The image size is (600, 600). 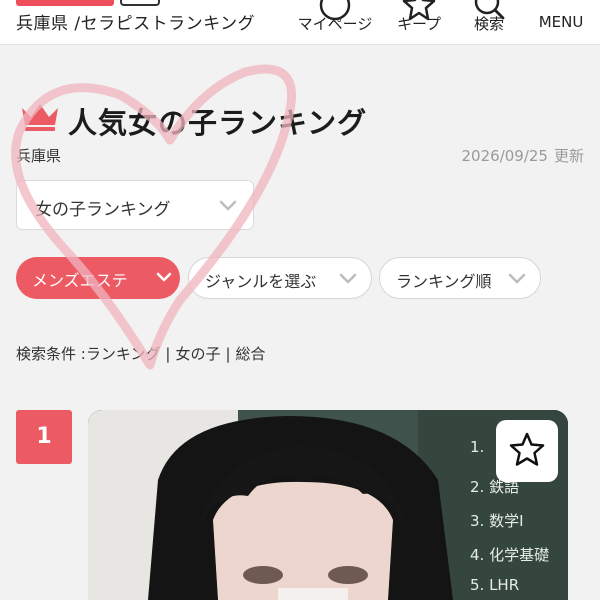 What do you see at coordinates (80, 280) in the screenshot?
I see `category-filter-label: メンズエステ` at bounding box center [80, 280].